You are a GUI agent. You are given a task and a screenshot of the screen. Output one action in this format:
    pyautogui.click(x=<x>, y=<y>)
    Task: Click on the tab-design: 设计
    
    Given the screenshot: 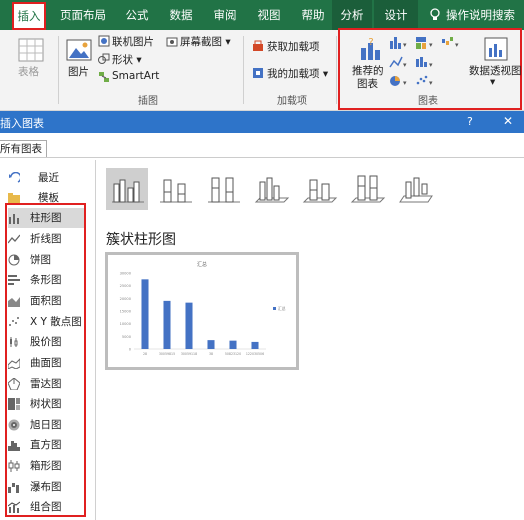 What is the action you would take?
    pyautogui.click(x=396, y=15)
    